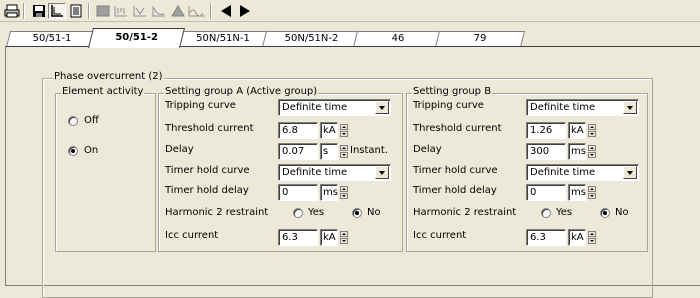 Image resolution: width=700 pixels, height=298 pixels. I want to click on group-a-timer-delay-label: Timer hold delay, so click(207, 190).